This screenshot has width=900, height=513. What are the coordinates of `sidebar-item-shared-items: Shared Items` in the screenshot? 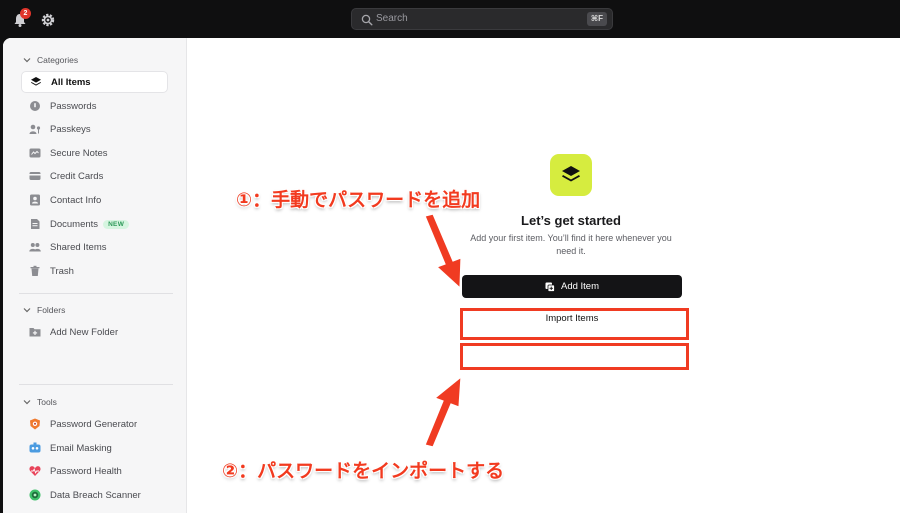 It's located at (94, 247).